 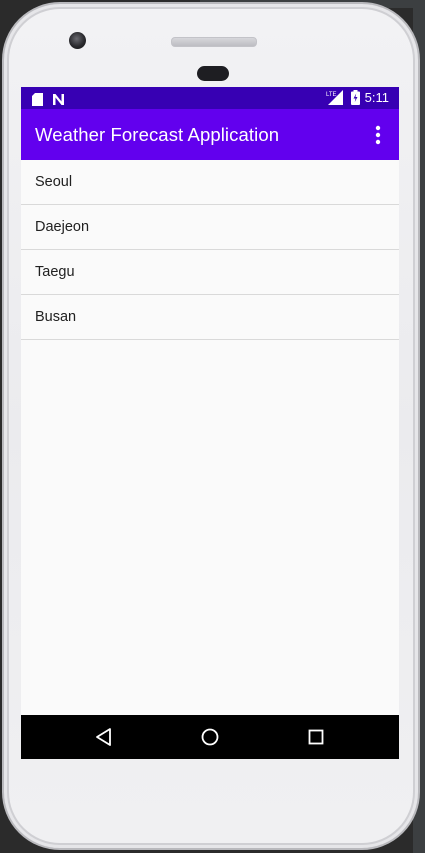 What do you see at coordinates (316, 737) in the screenshot?
I see `recents-square-icon` at bounding box center [316, 737].